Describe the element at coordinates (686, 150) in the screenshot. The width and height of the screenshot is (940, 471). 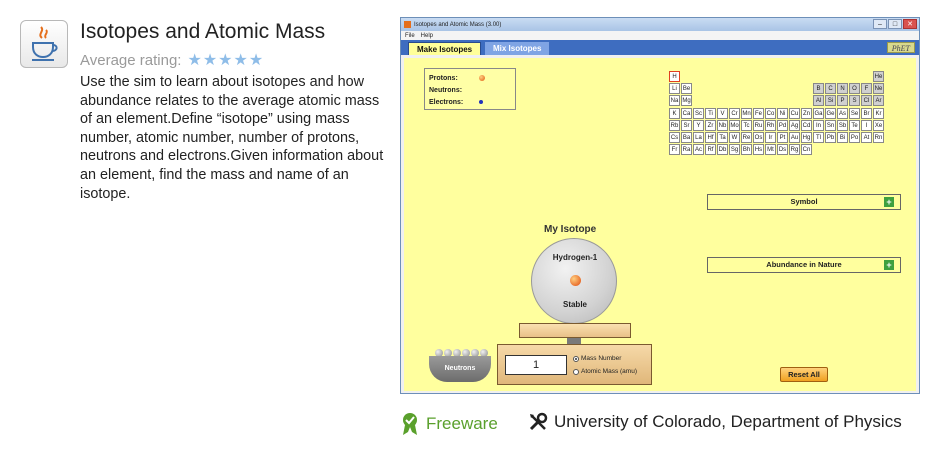
I see `element-cell-ra: Ra` at that location.